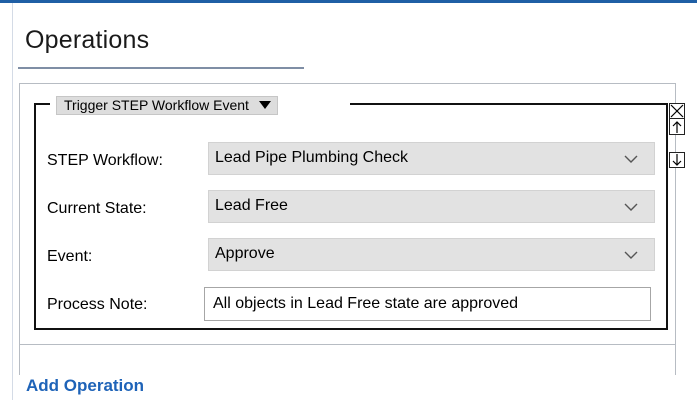 Image resolution: width=697 pixels, height=400 pixels. I want to click on event-label: Event:, so click(70, 256).